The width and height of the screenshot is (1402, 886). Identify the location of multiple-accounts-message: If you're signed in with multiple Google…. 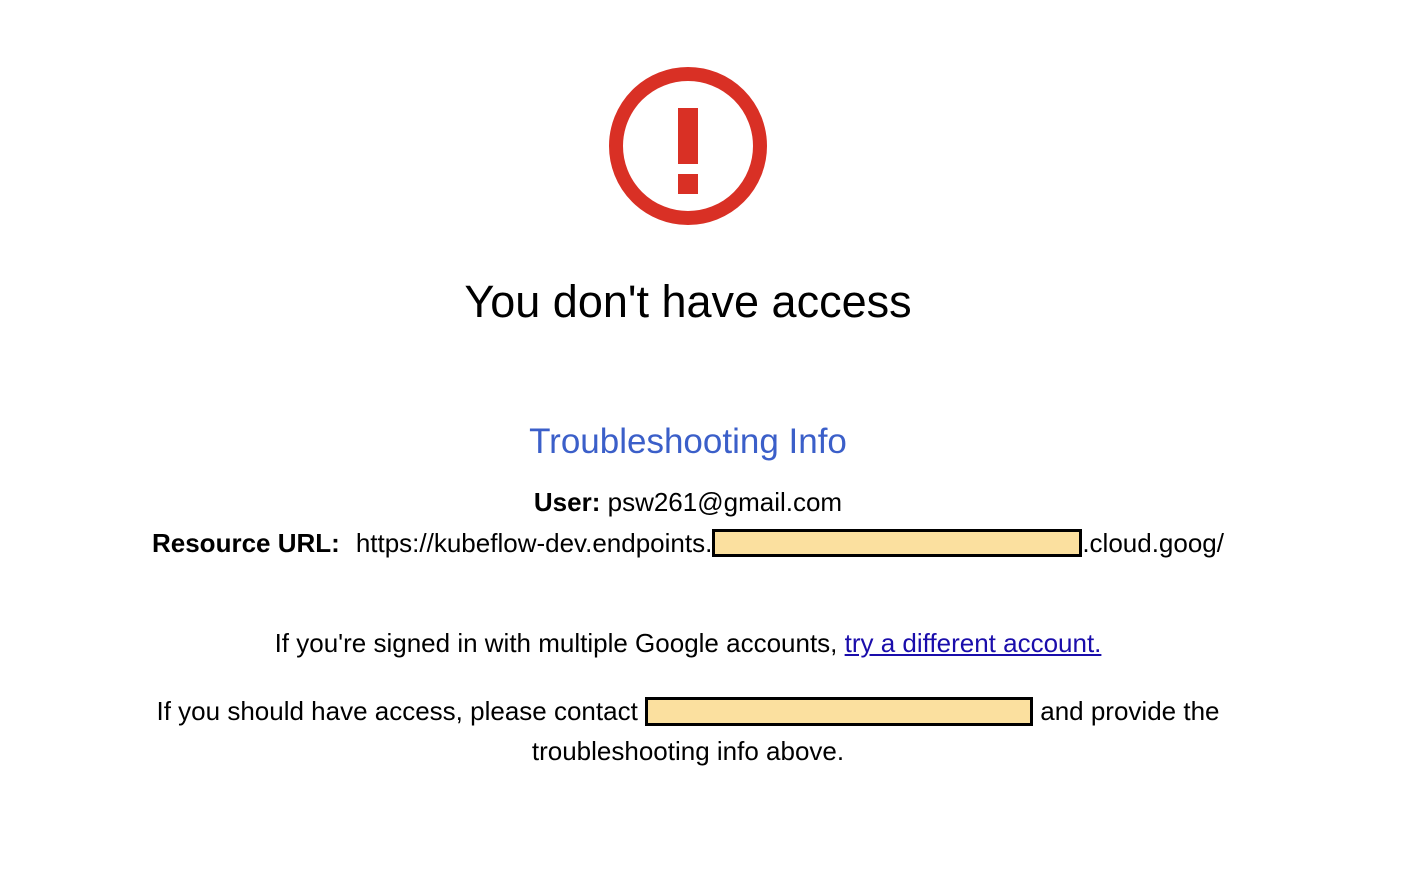
(688, 643).